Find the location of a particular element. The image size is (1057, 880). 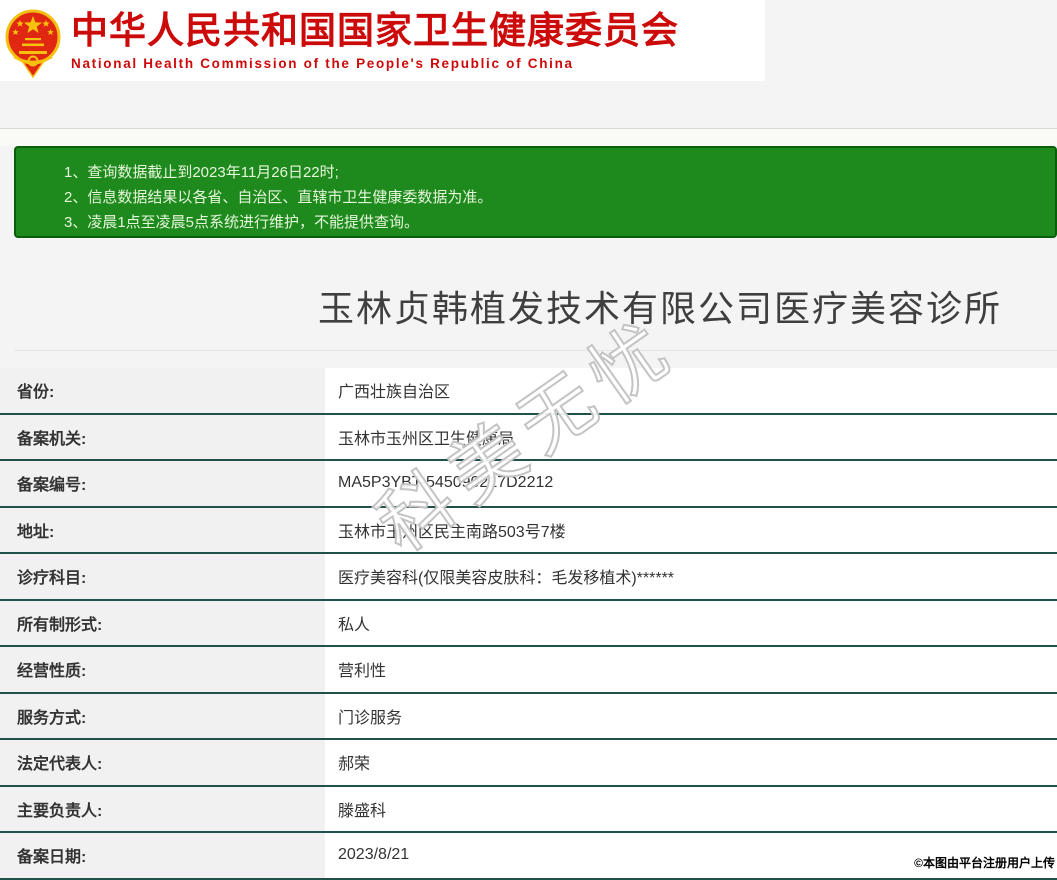

field-value: 玉林市玉州区民主南路503号7楼 is located at coordinates (691, 529).